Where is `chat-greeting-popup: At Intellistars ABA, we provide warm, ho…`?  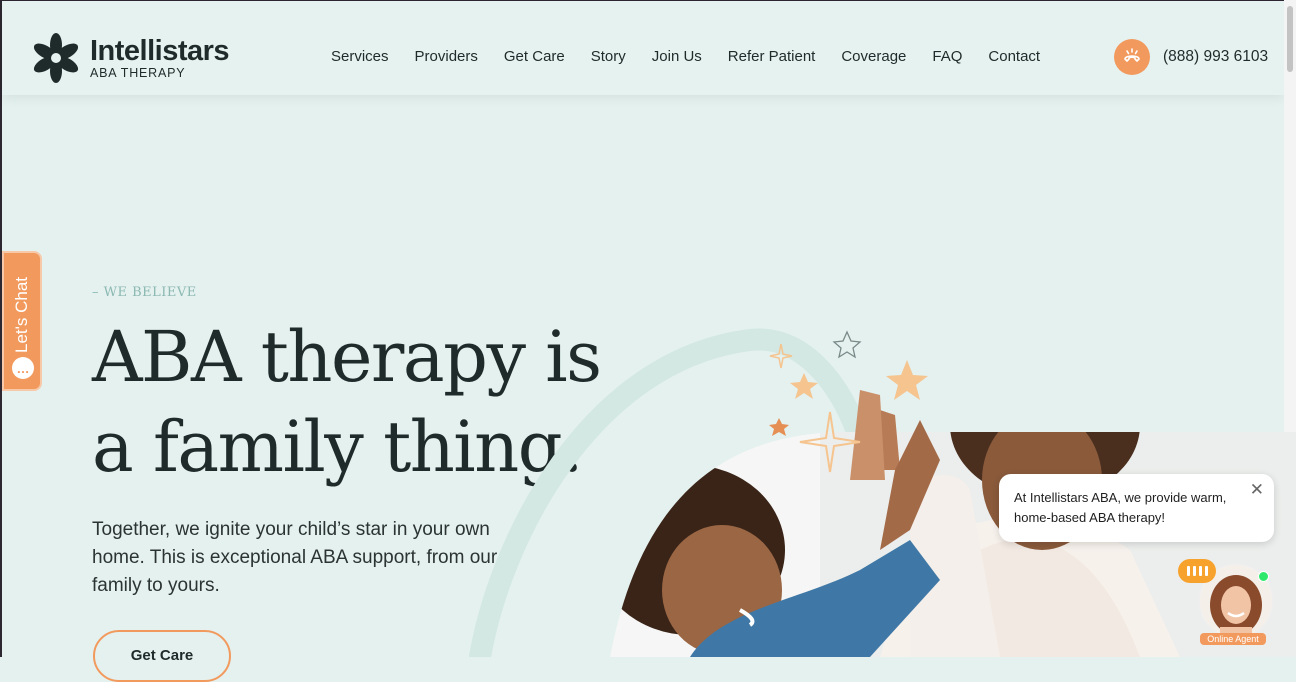 chat-greeting-popup: At Intellistars ABA, we provide warm, ho… is located at coordinates (1136, 508).